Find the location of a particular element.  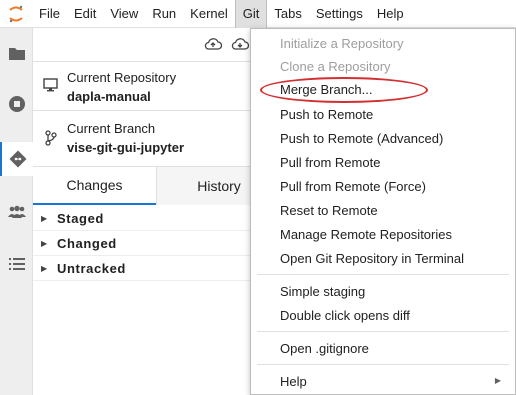

file-browser-button is located at coordinates (16, 53).